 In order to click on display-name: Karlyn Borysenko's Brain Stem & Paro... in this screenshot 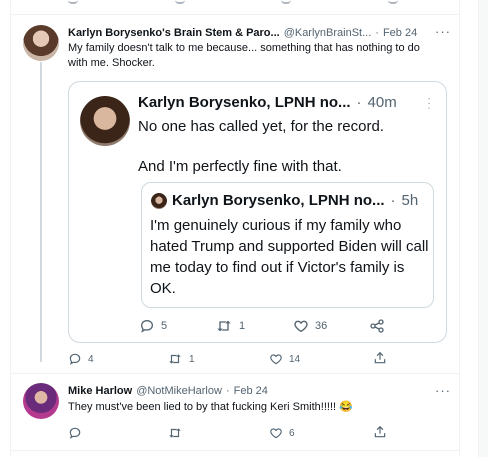, I will do `click(174, 33)`.